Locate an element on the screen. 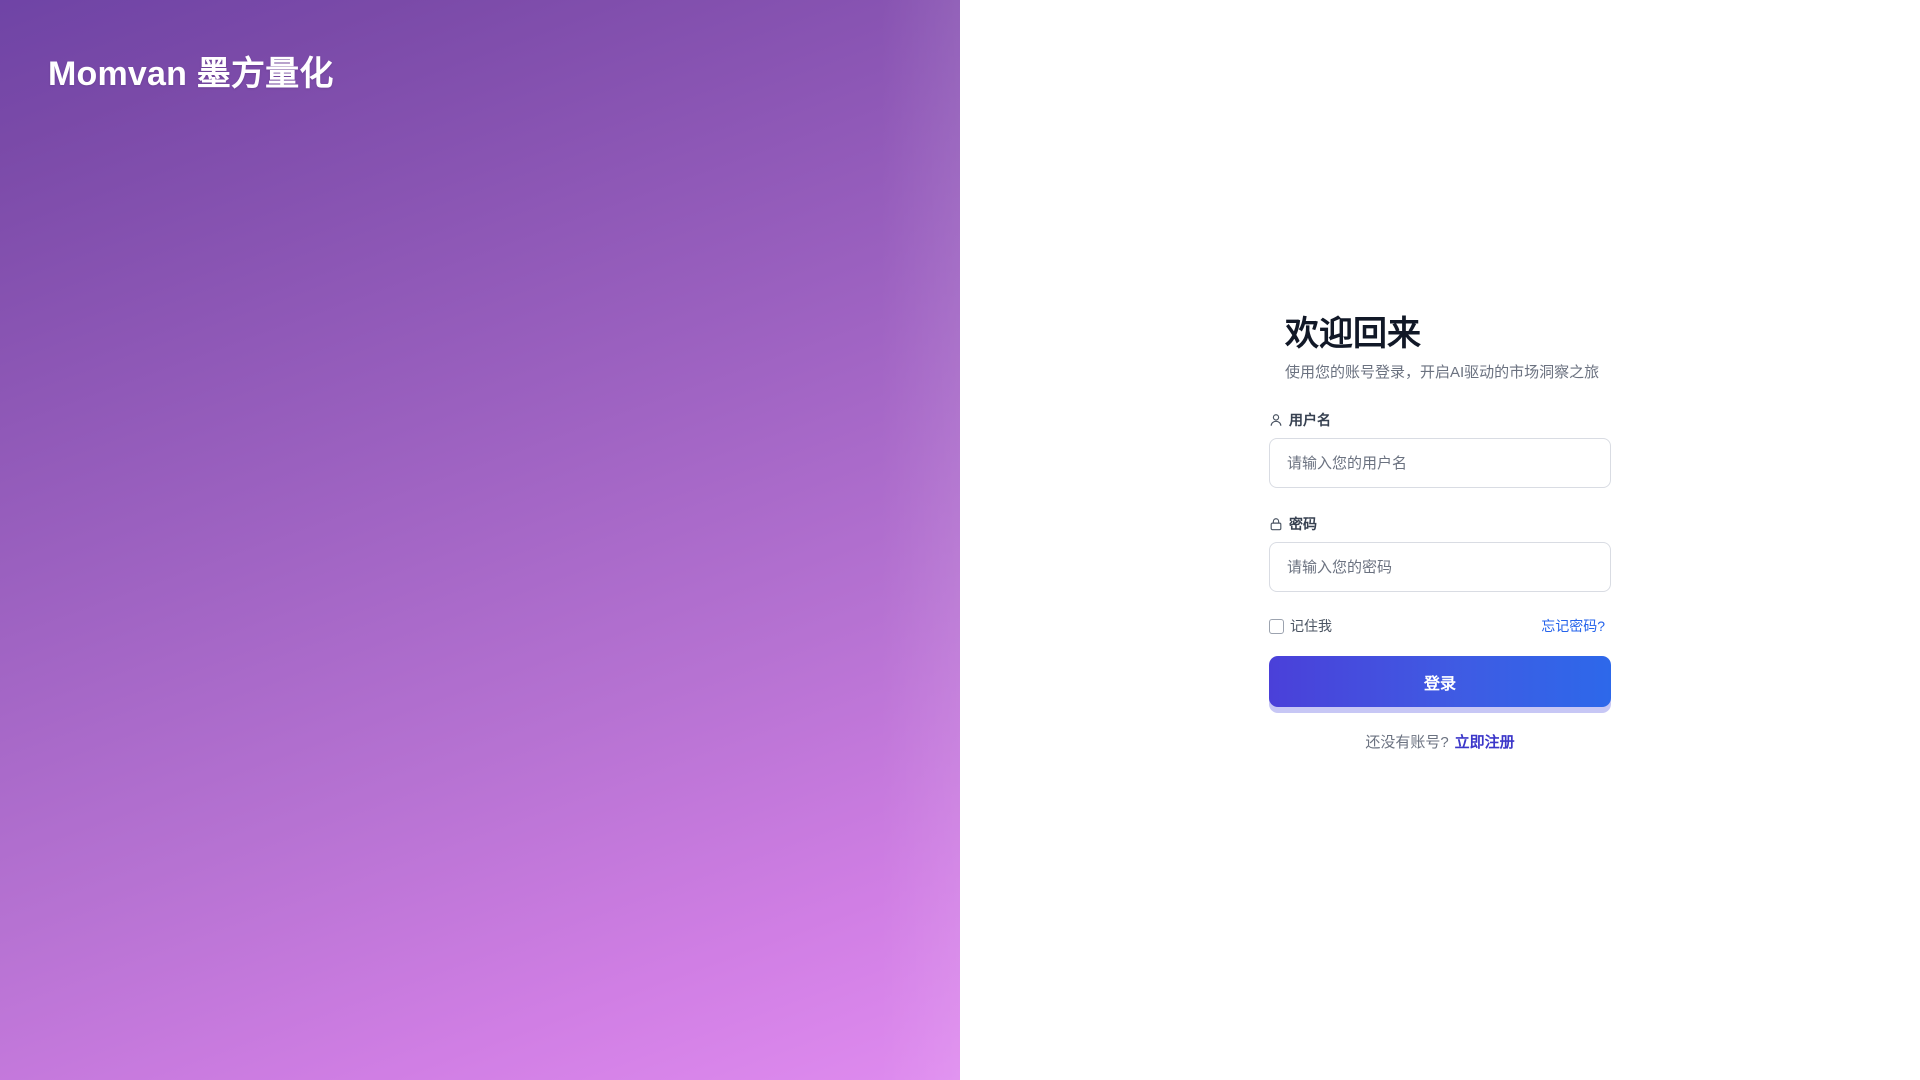 Image resolution: width=1920 pixels, height=1080 pixels. remember-forgot-row: 记住我 忘记密码? is located at coordinates (1440, 626).